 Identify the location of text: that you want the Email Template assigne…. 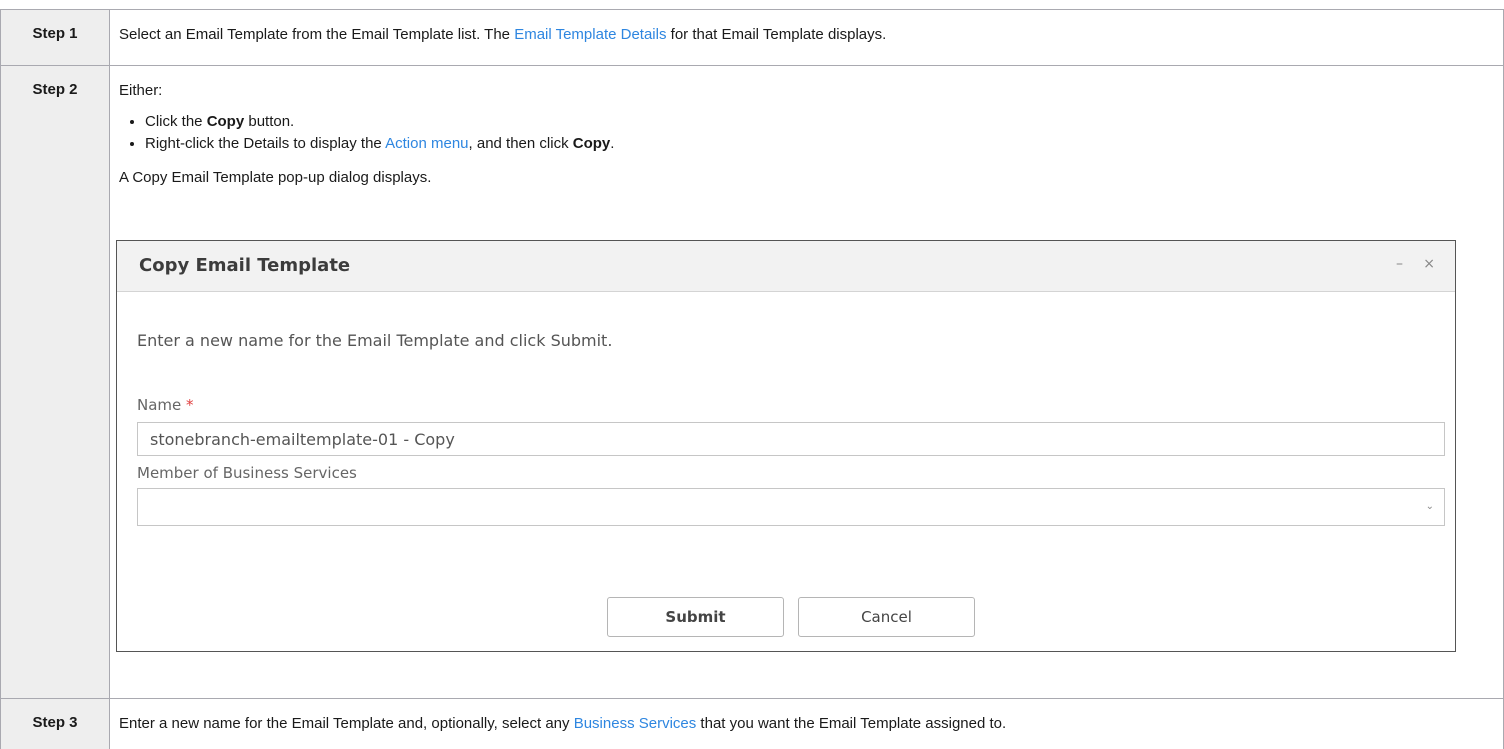
(851, 723).